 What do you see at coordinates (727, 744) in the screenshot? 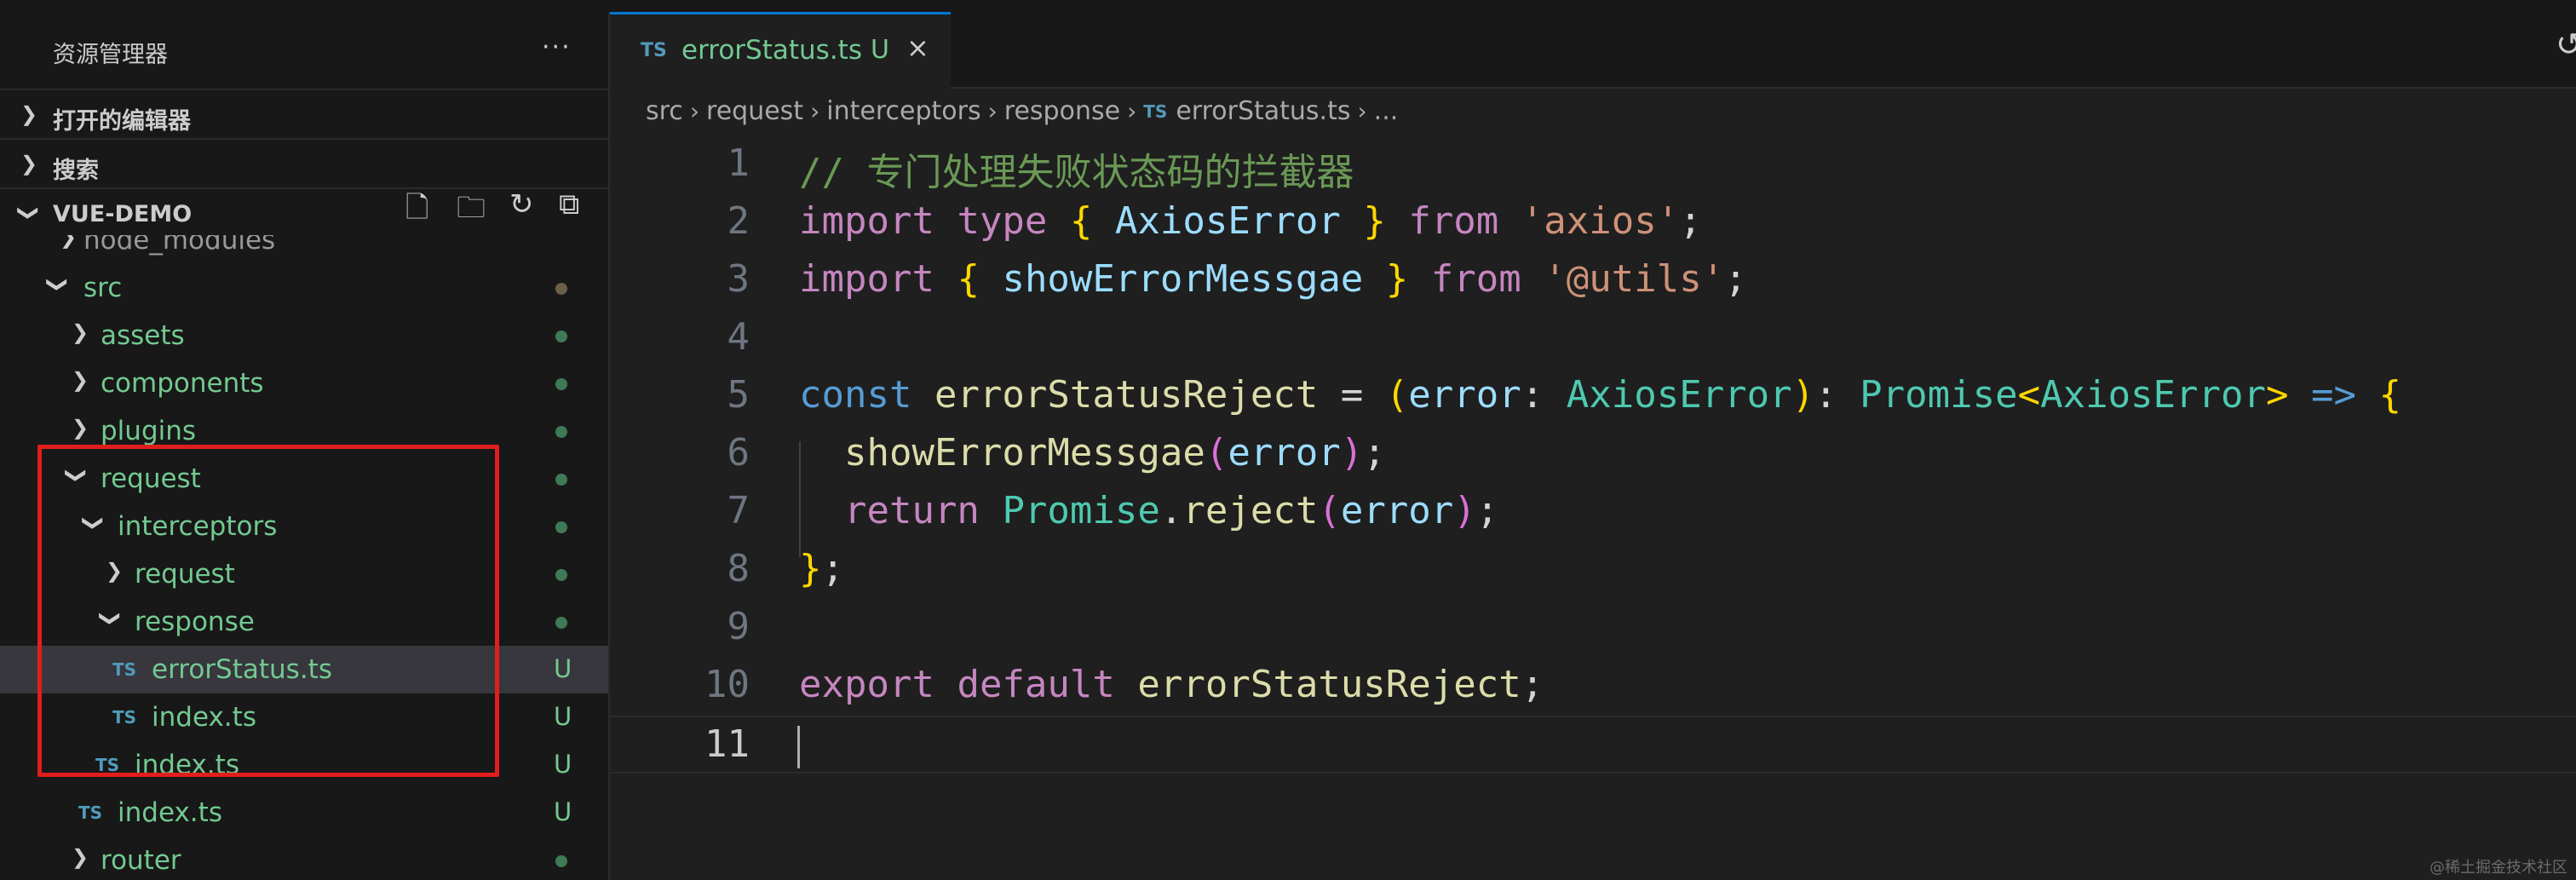
I see `line-number: 11` at bounding box center [727, 744].